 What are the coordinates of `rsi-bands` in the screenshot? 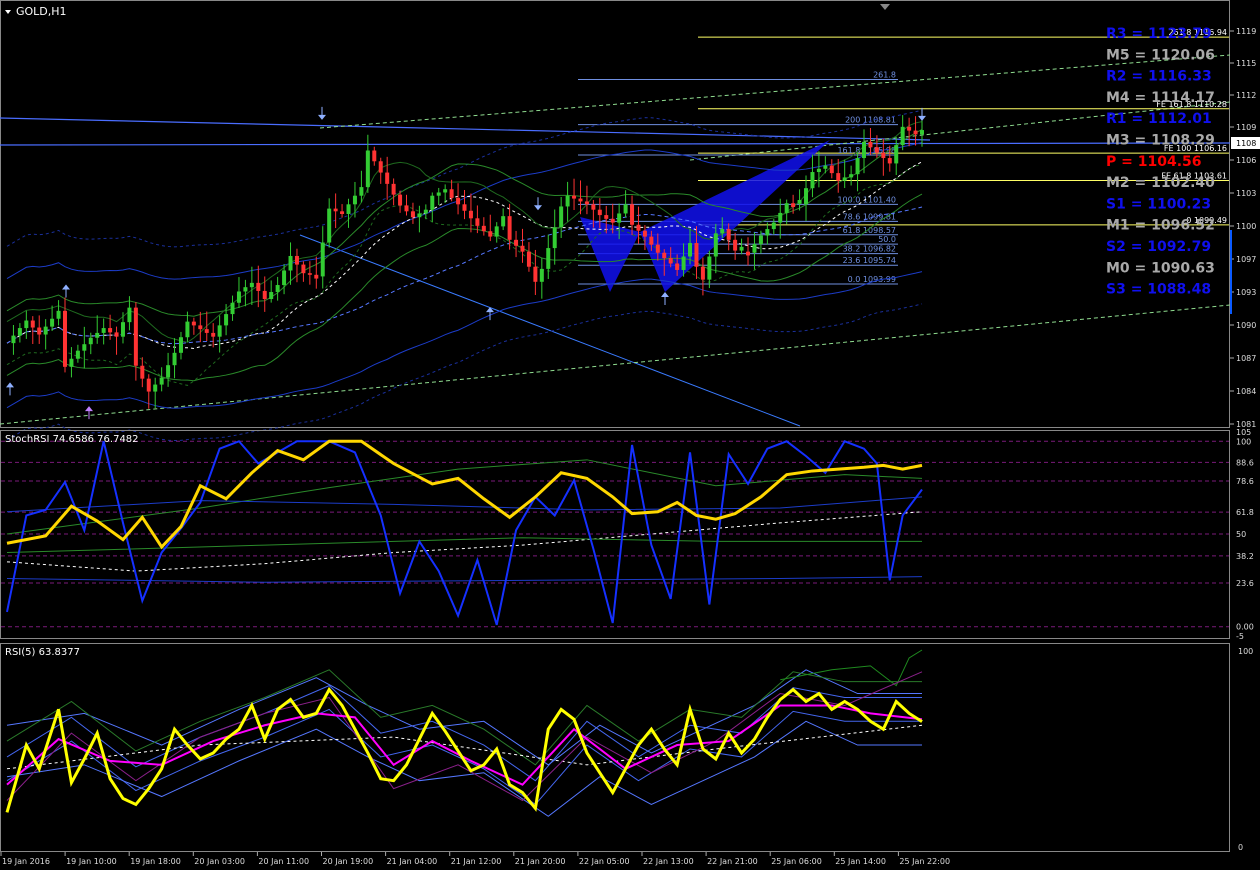 It's located at (464, 733).